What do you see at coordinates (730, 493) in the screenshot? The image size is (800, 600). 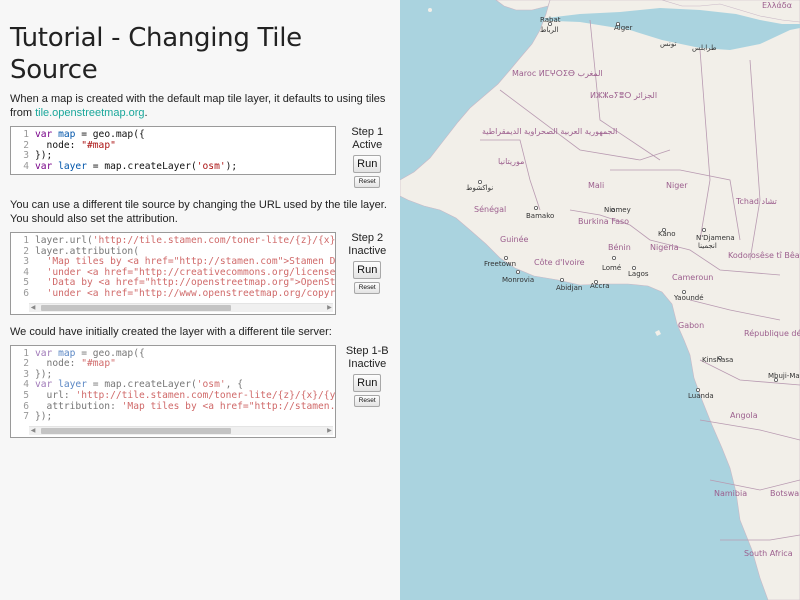 I see `country-label: Namibia` at bounding box center [730, 493].